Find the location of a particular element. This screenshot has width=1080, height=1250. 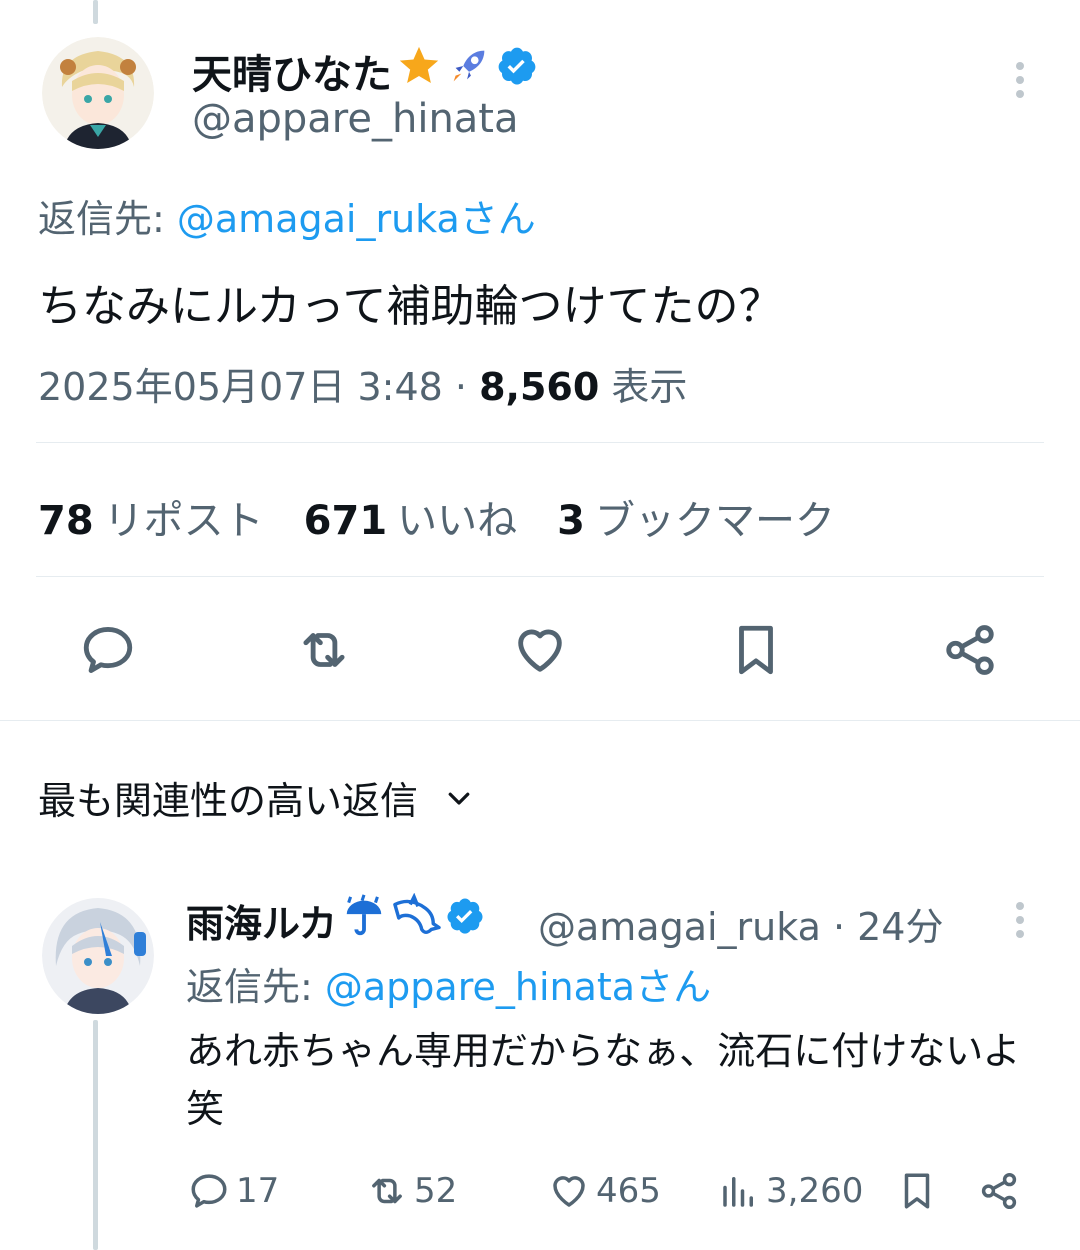

reply-display-name: 雨海ルカ is located at coordinates (335, 920).